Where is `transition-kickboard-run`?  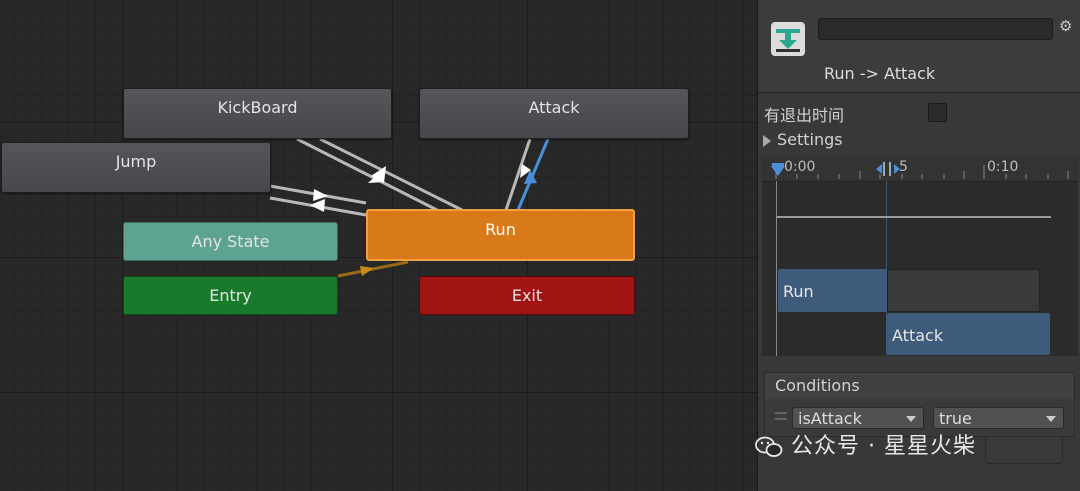
transition-kickboard-run is located at coordinates (367, 174).